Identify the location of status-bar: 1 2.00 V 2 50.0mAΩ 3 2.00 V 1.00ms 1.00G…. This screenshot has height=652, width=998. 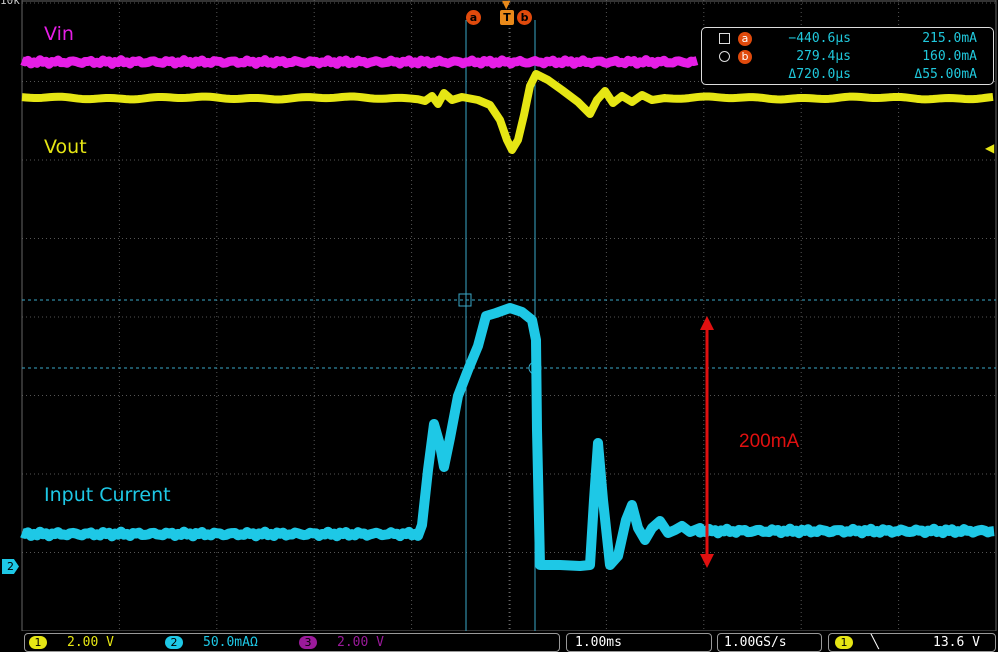
(499, 641).